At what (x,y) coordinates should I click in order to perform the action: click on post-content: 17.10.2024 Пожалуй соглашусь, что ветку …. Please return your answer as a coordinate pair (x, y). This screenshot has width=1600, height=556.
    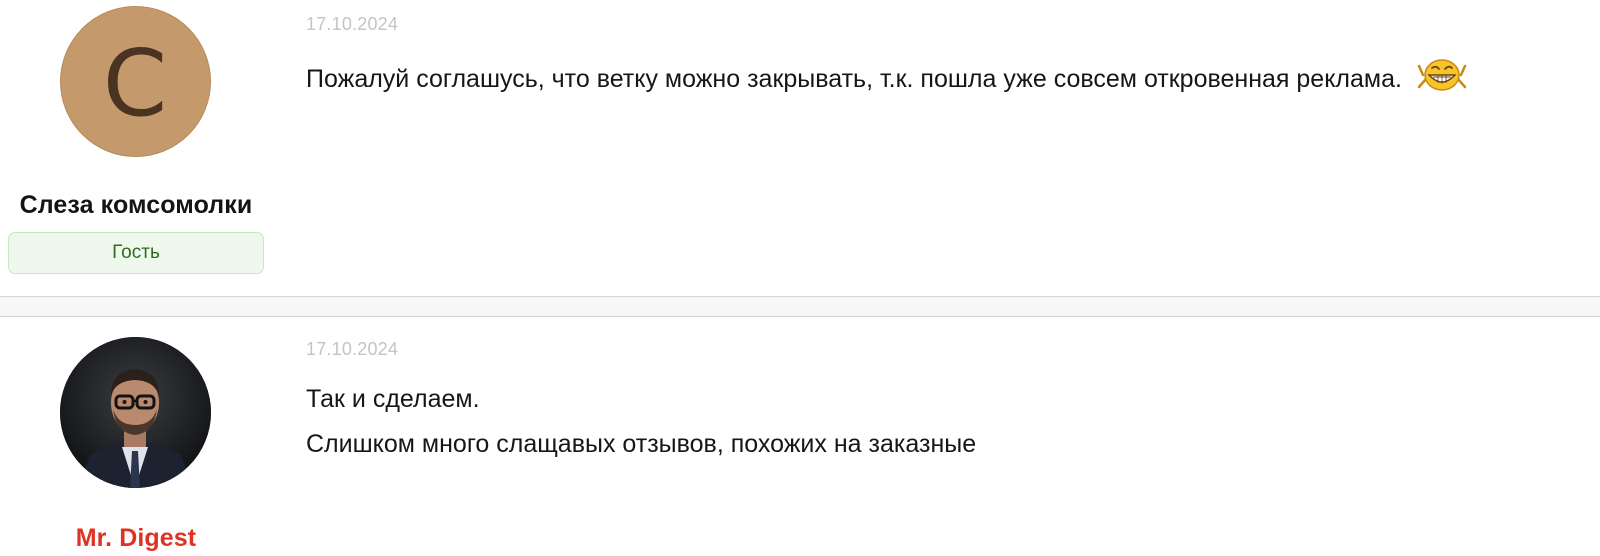
    Looking at the image, I should click on (943, 58).